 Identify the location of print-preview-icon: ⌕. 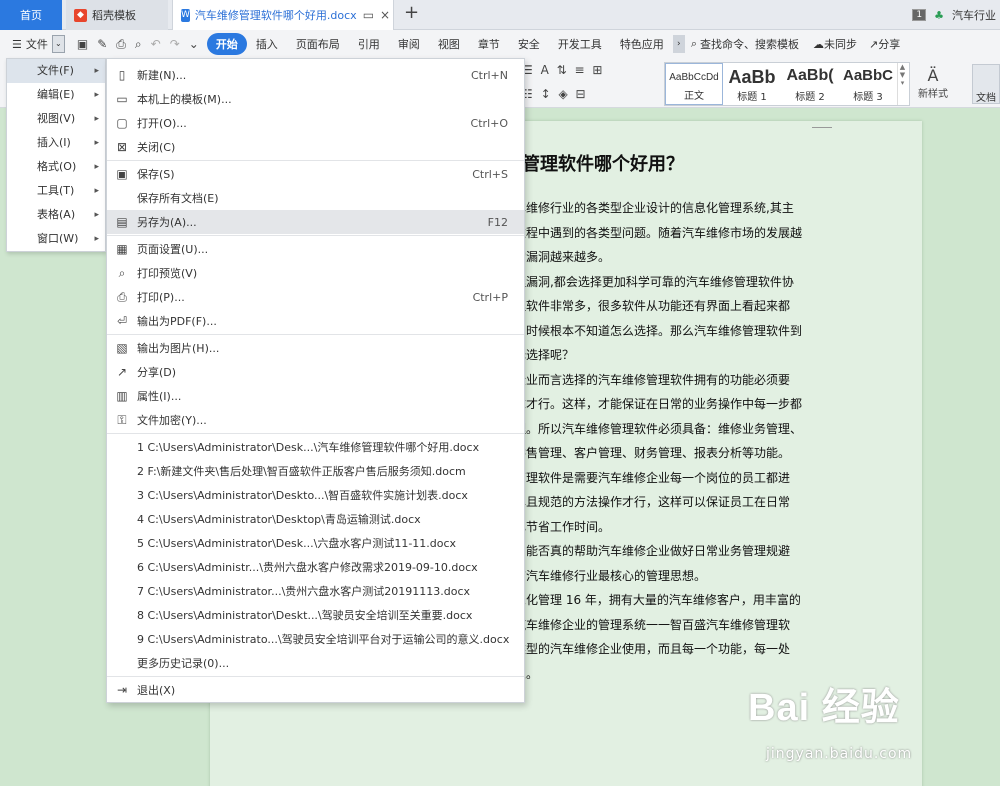
(138, 44).